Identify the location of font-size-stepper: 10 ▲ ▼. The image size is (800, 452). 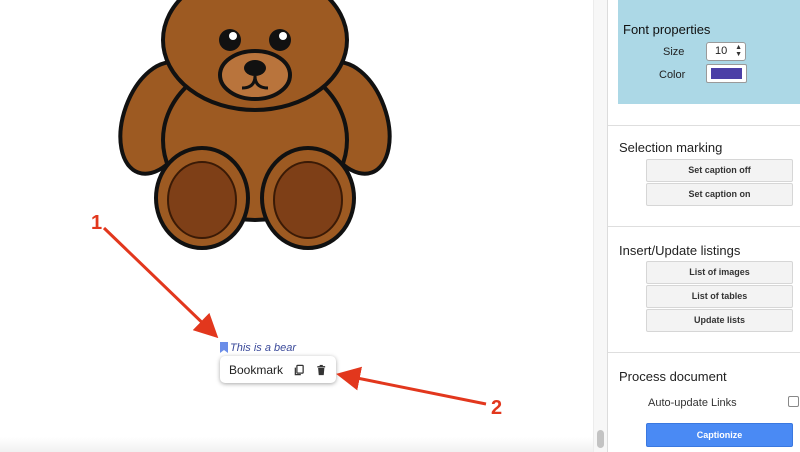
(726, 51).